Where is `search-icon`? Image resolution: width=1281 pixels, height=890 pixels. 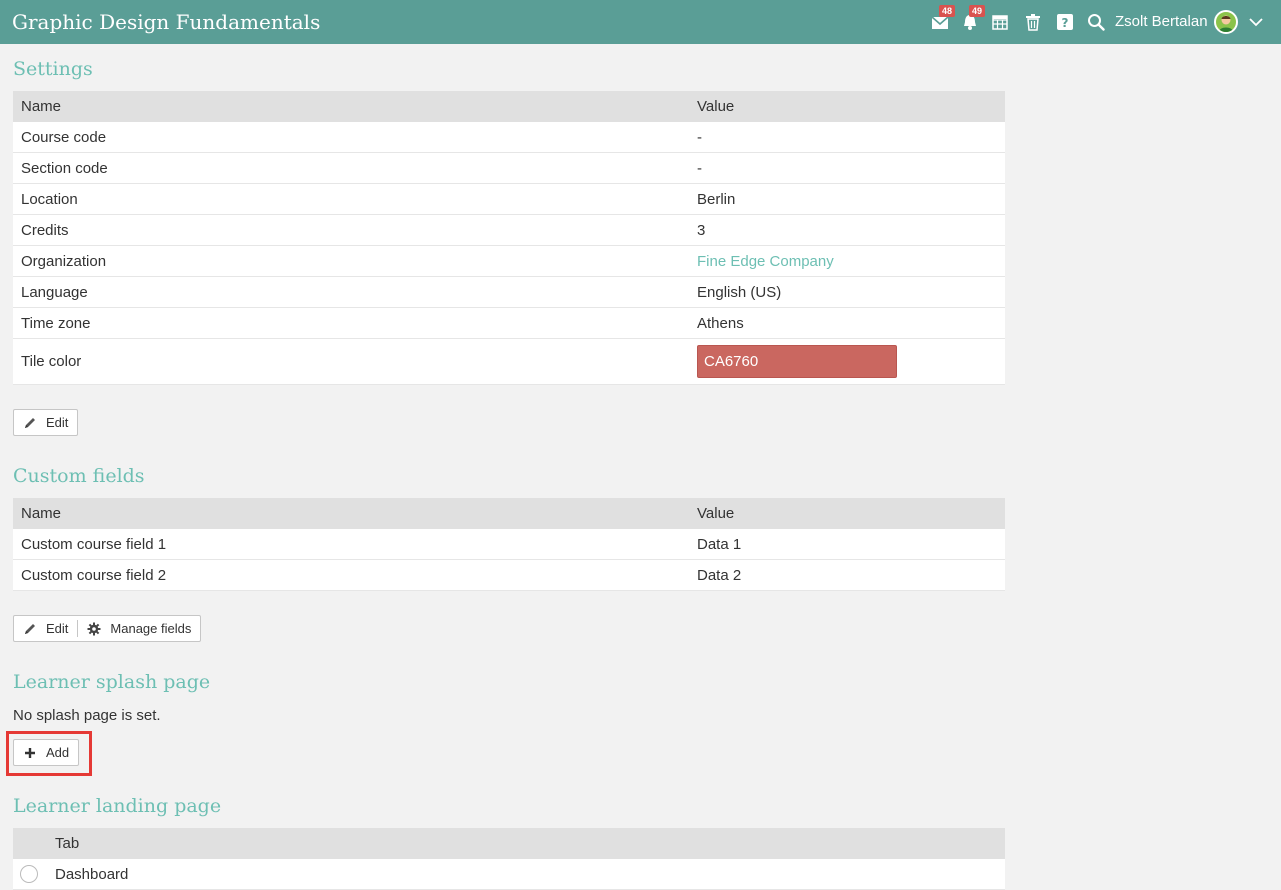 search-icon is located at coordinates (1096, 22).